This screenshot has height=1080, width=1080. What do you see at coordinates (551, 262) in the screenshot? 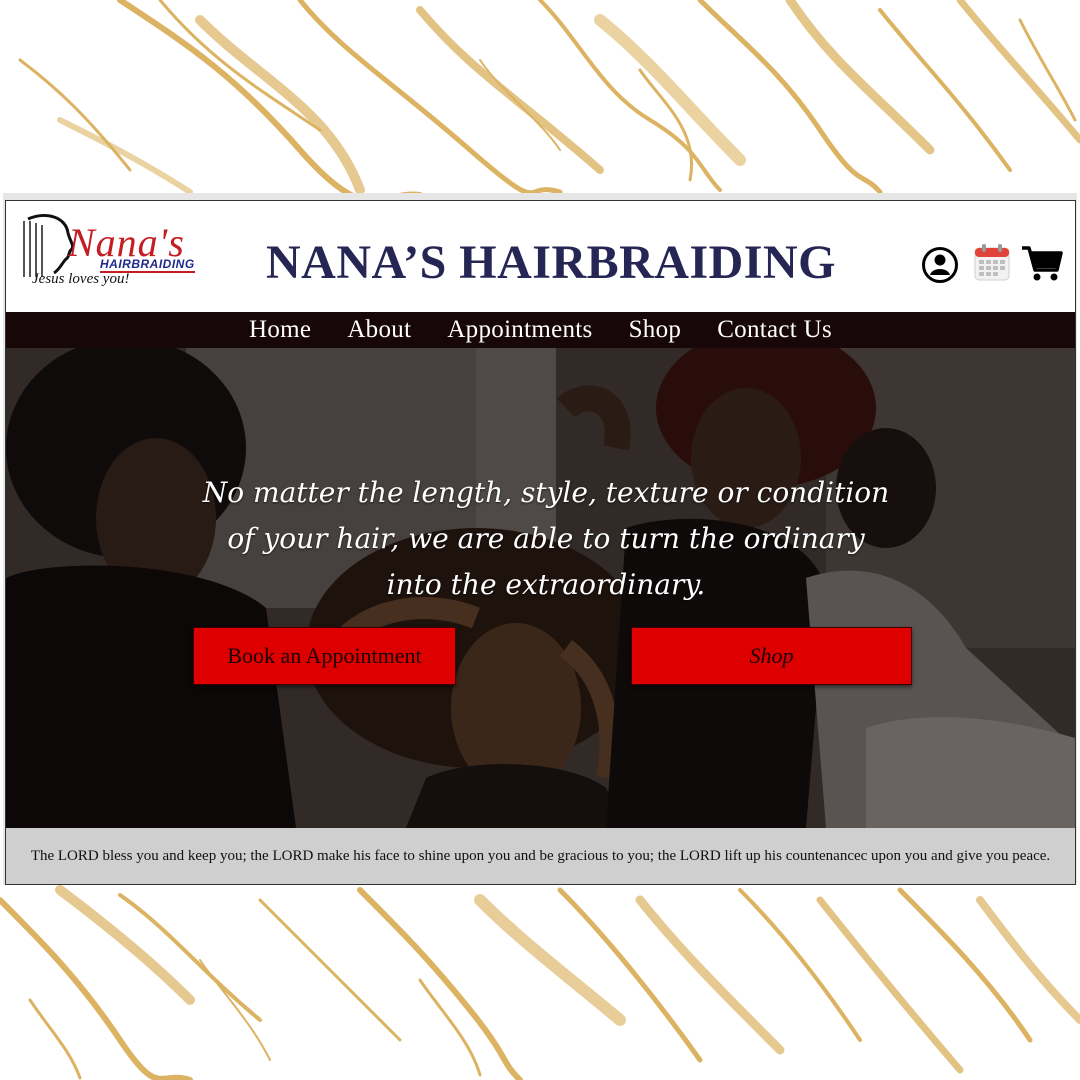
I see `site-title: NANA’S HAIRBRAIDING` at bounding box center [551, 262].